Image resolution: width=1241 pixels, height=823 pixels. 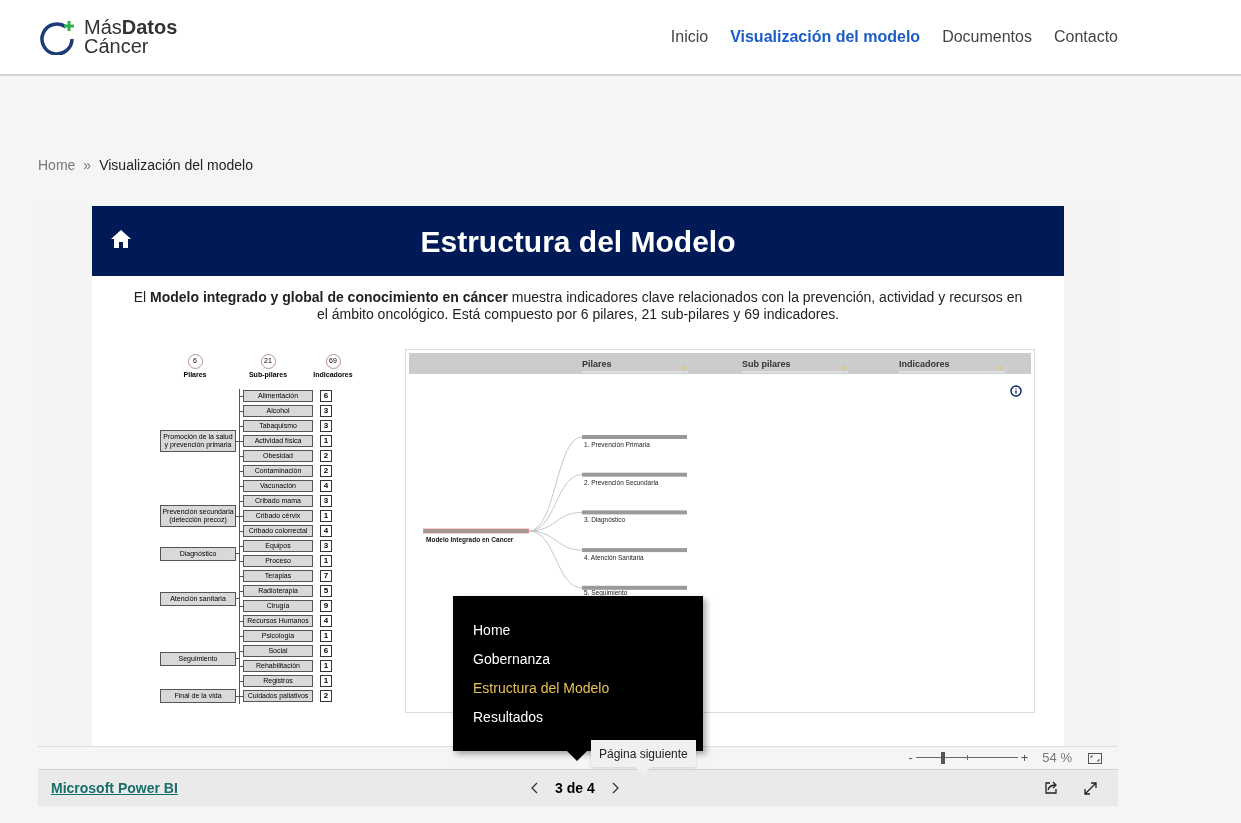 I want to click on slicer-label: Indicadores, so click(x=924, y=364).